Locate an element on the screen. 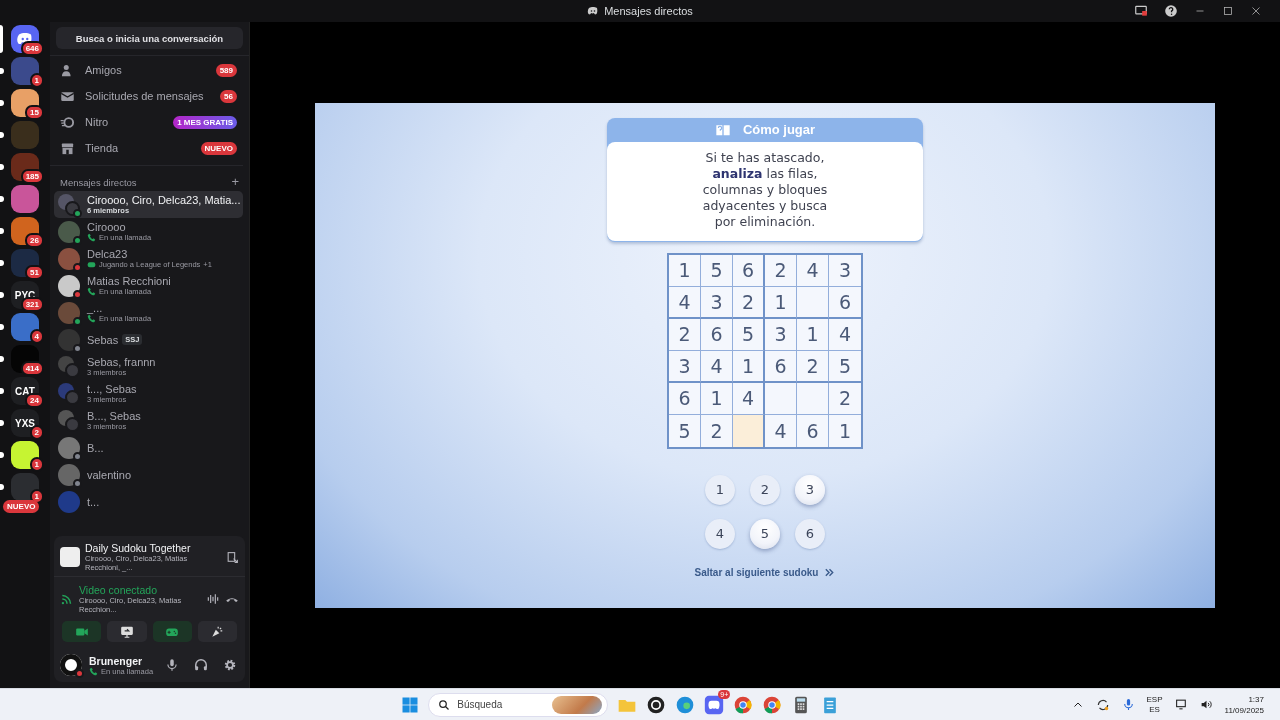  maximize-icon is located at coordinates (1228, 11).